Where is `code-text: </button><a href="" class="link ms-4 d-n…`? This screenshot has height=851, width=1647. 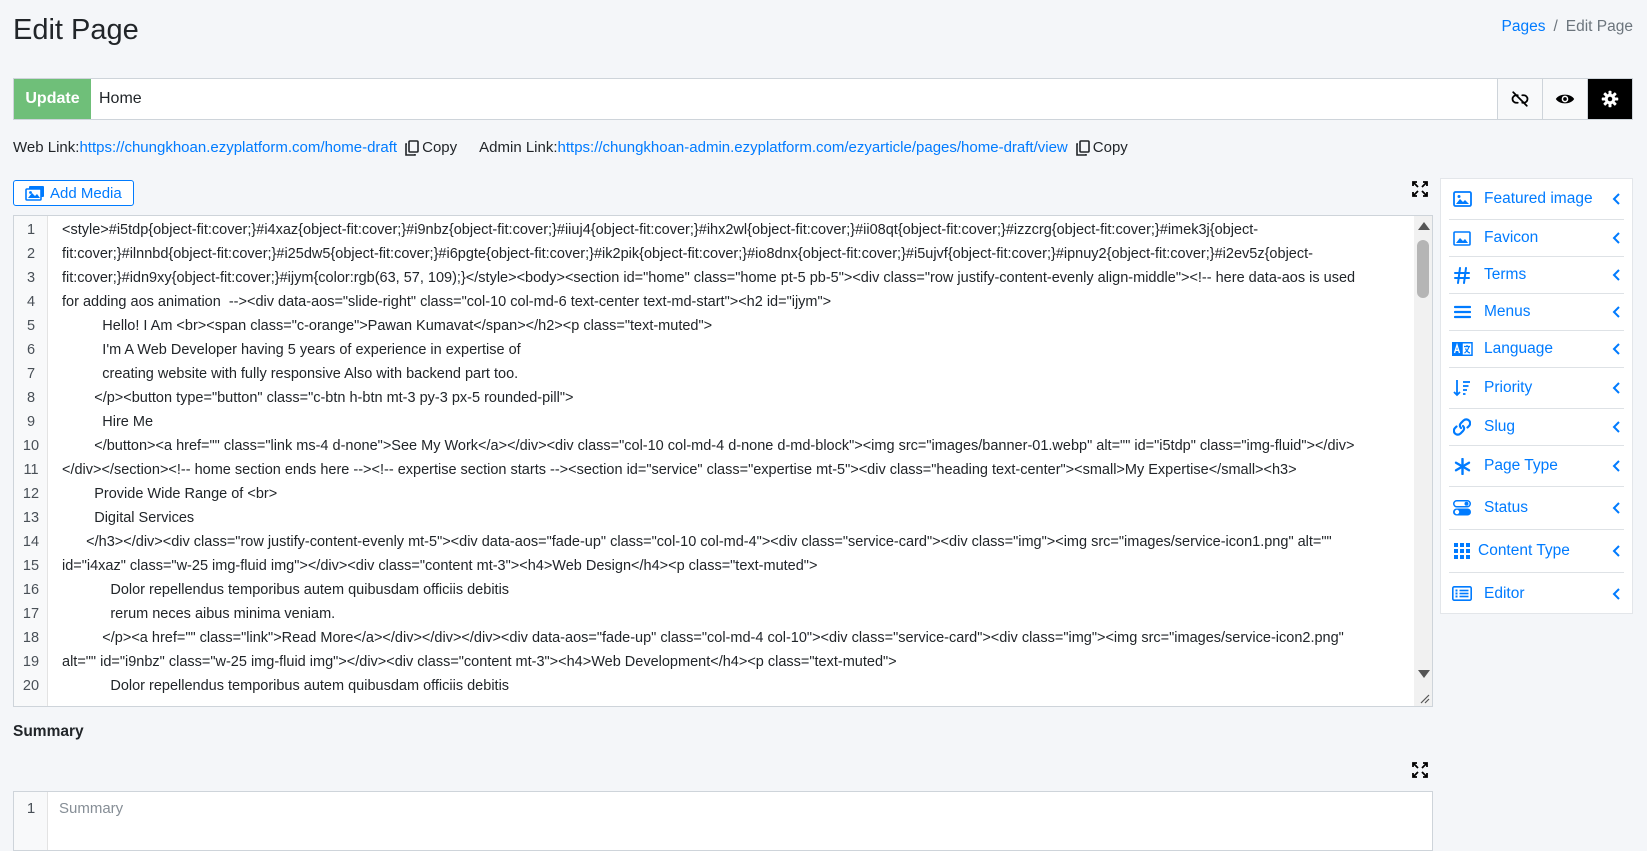
code-text: </button><a href="" class="link ms-4 d-n… is located at coordinates (701, 446).